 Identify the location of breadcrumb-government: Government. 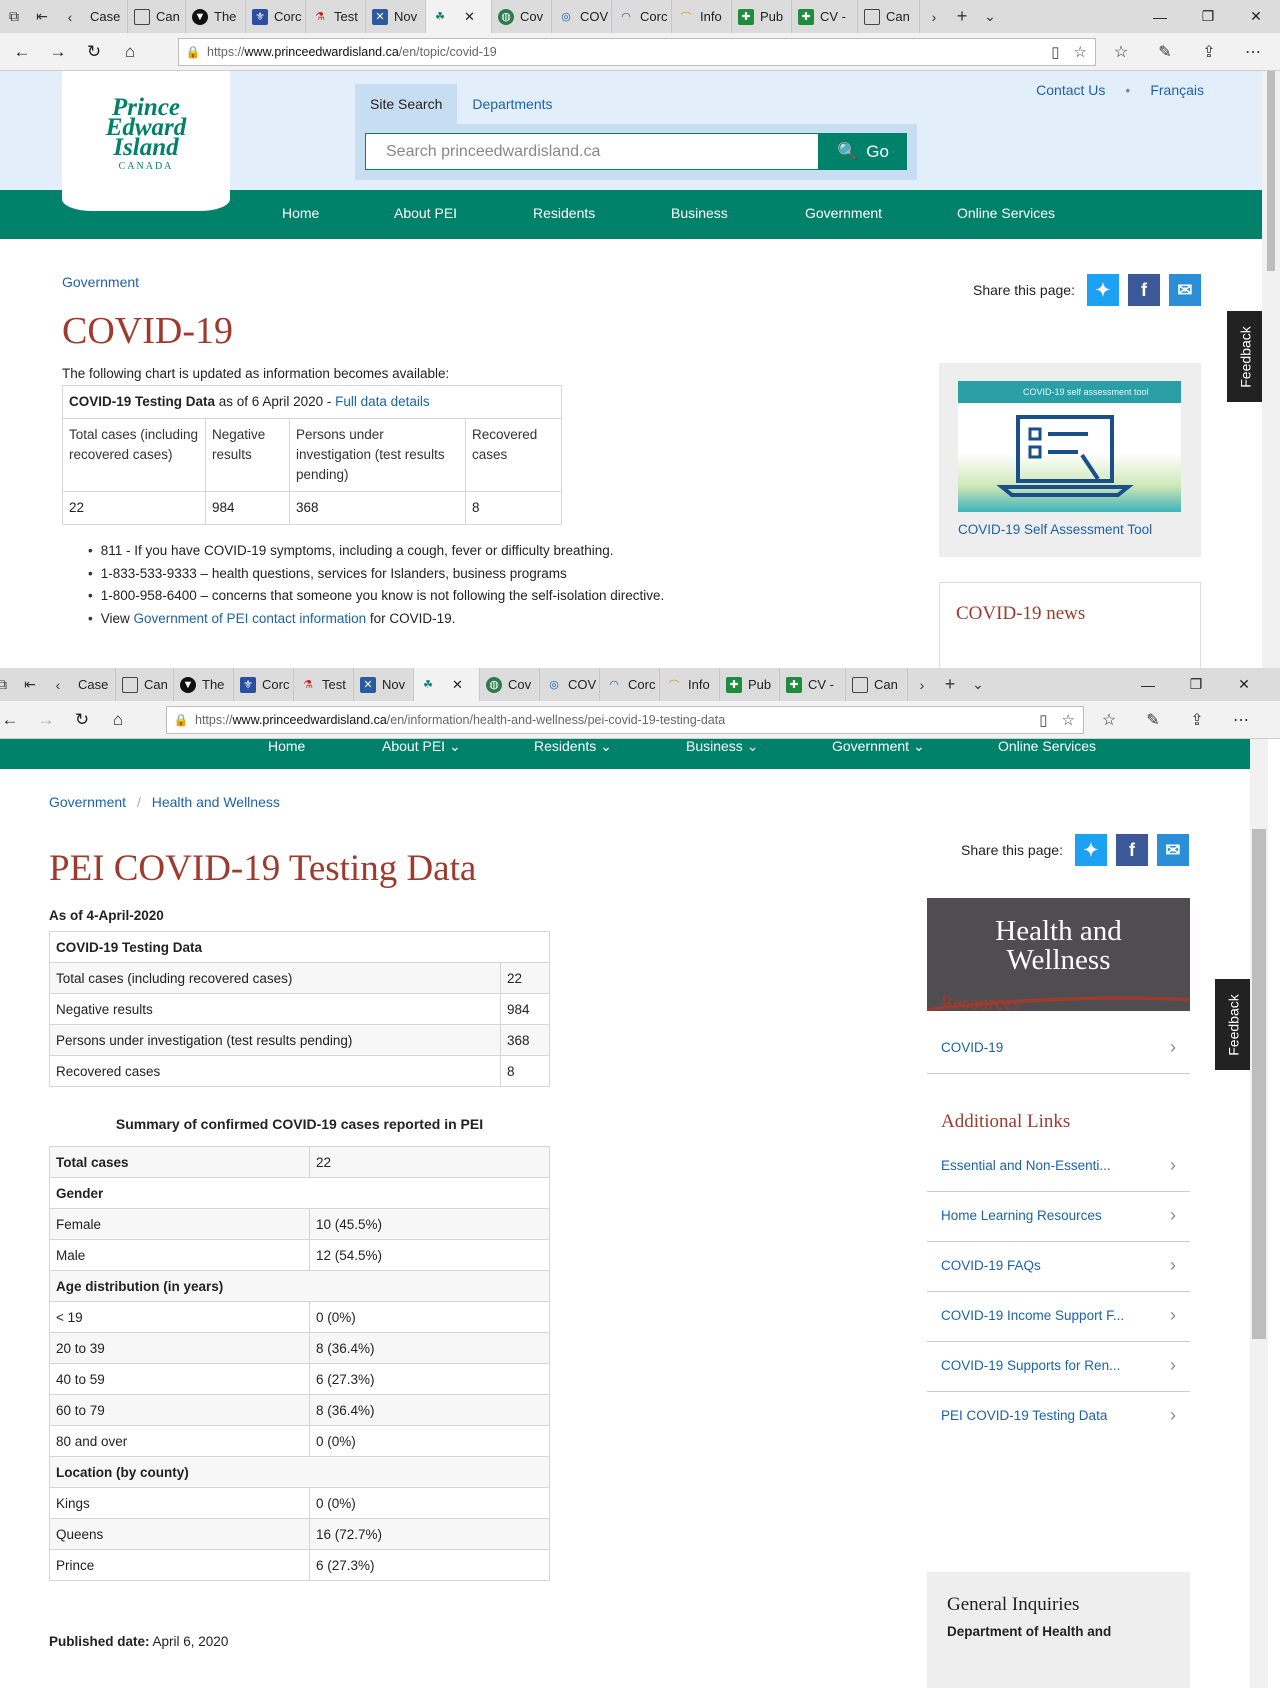
(87, 802).